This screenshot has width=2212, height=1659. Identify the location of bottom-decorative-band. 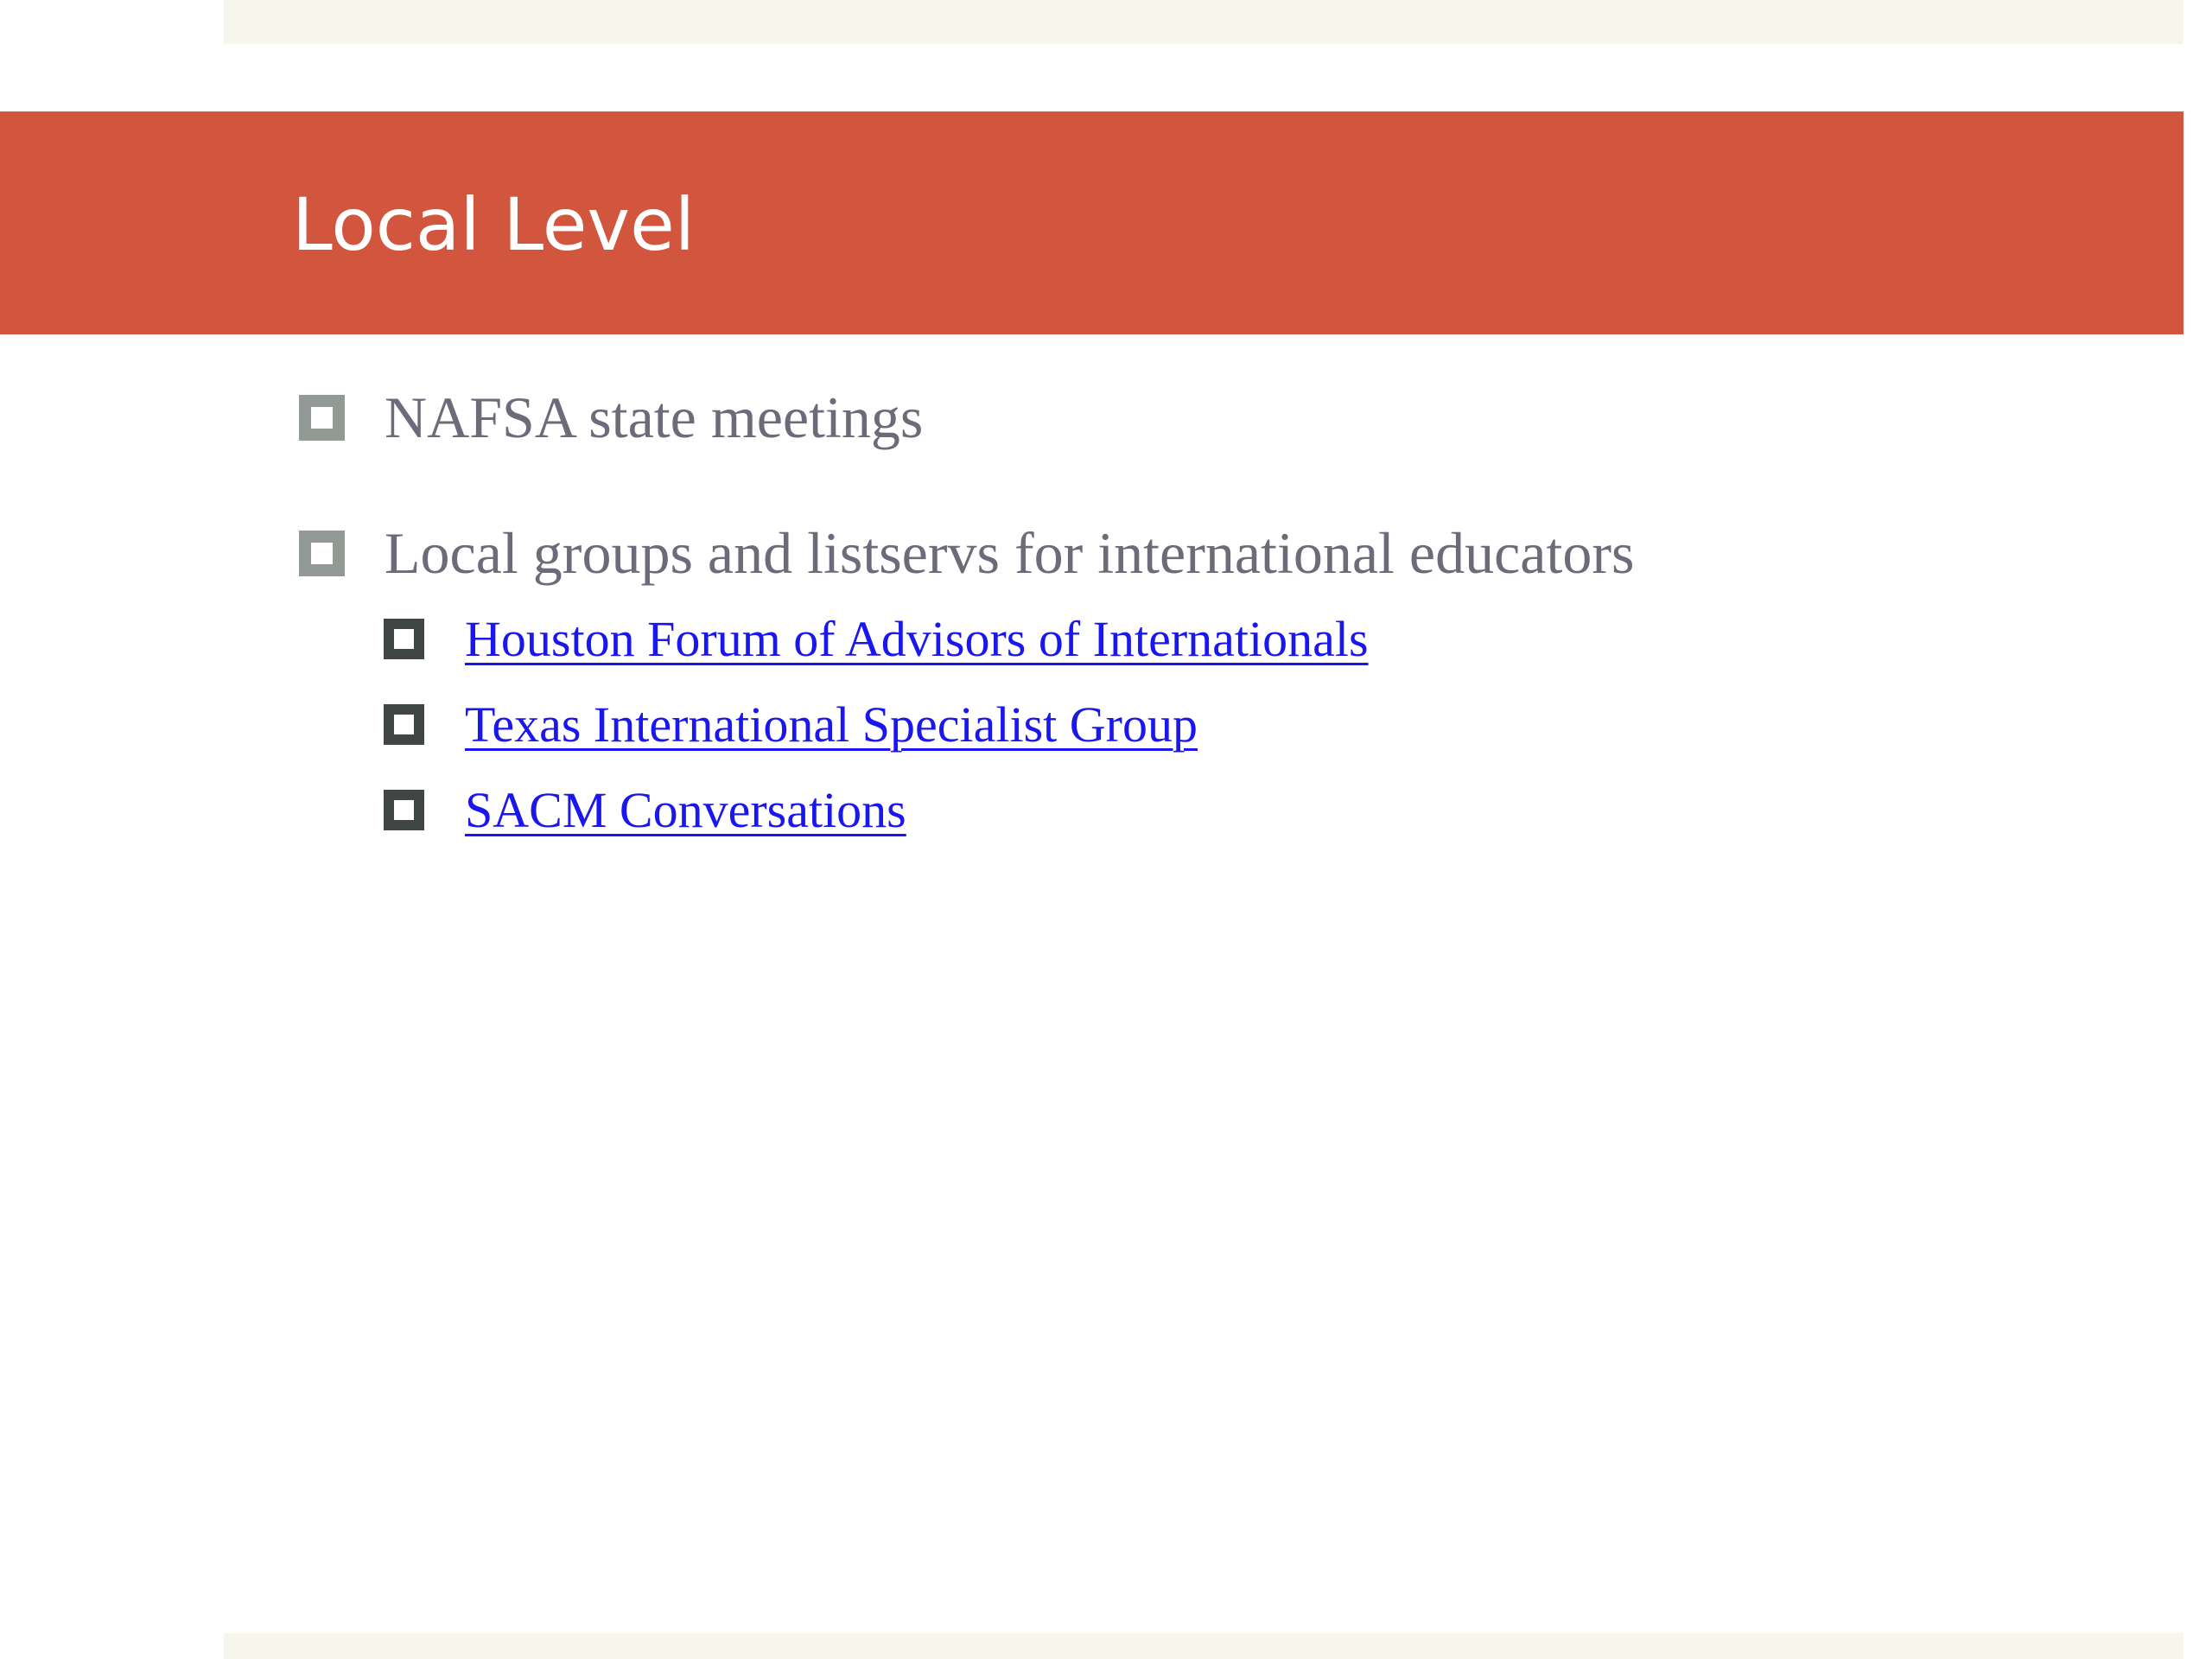
(1203, 1646).